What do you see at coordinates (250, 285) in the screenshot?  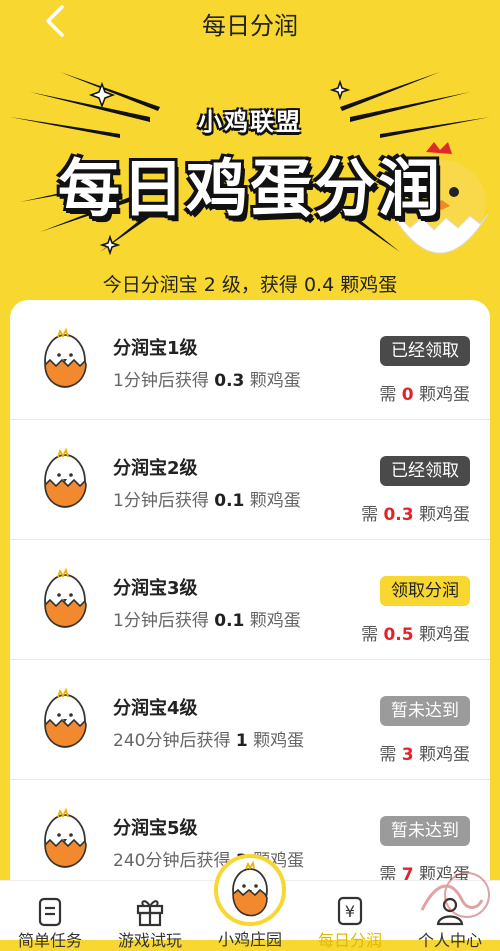 I see `daily-summary: 今日分润宝 2 级，获得 0.4 颗鸡蛋` at bounding box center [250, 285].